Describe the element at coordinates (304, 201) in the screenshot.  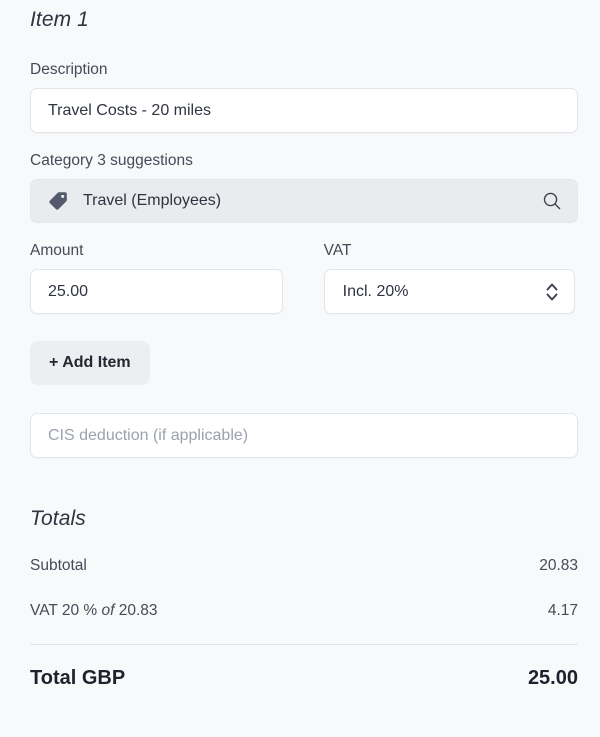
I see `category-suggestion-item: Travel (Employees)` at that location.